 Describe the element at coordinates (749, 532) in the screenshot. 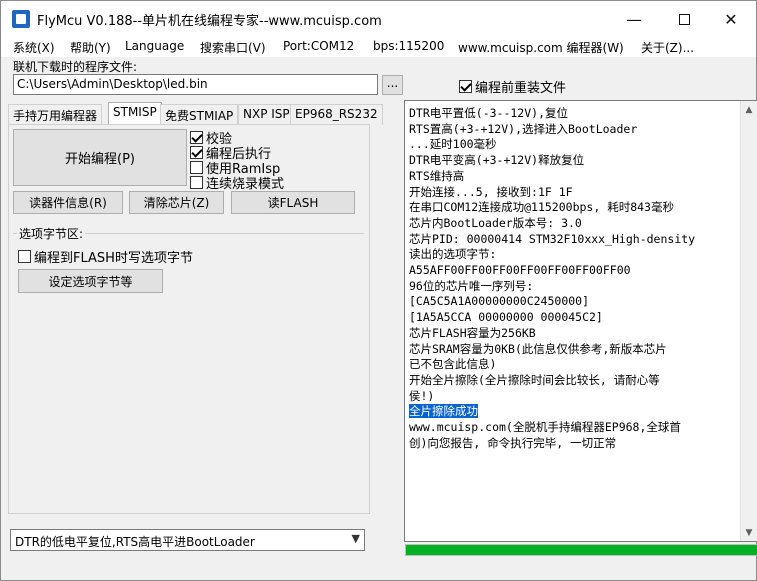

I see `scroll-down-icon: ▼` at that location.